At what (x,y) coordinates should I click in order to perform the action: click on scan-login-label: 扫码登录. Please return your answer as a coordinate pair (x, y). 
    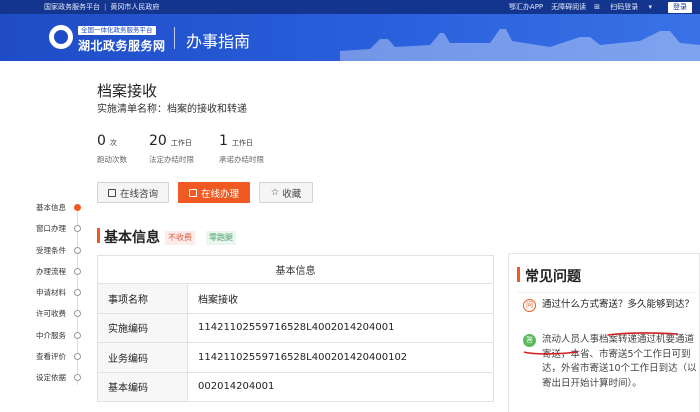
    Looking at the image, I should click on (624, 7).